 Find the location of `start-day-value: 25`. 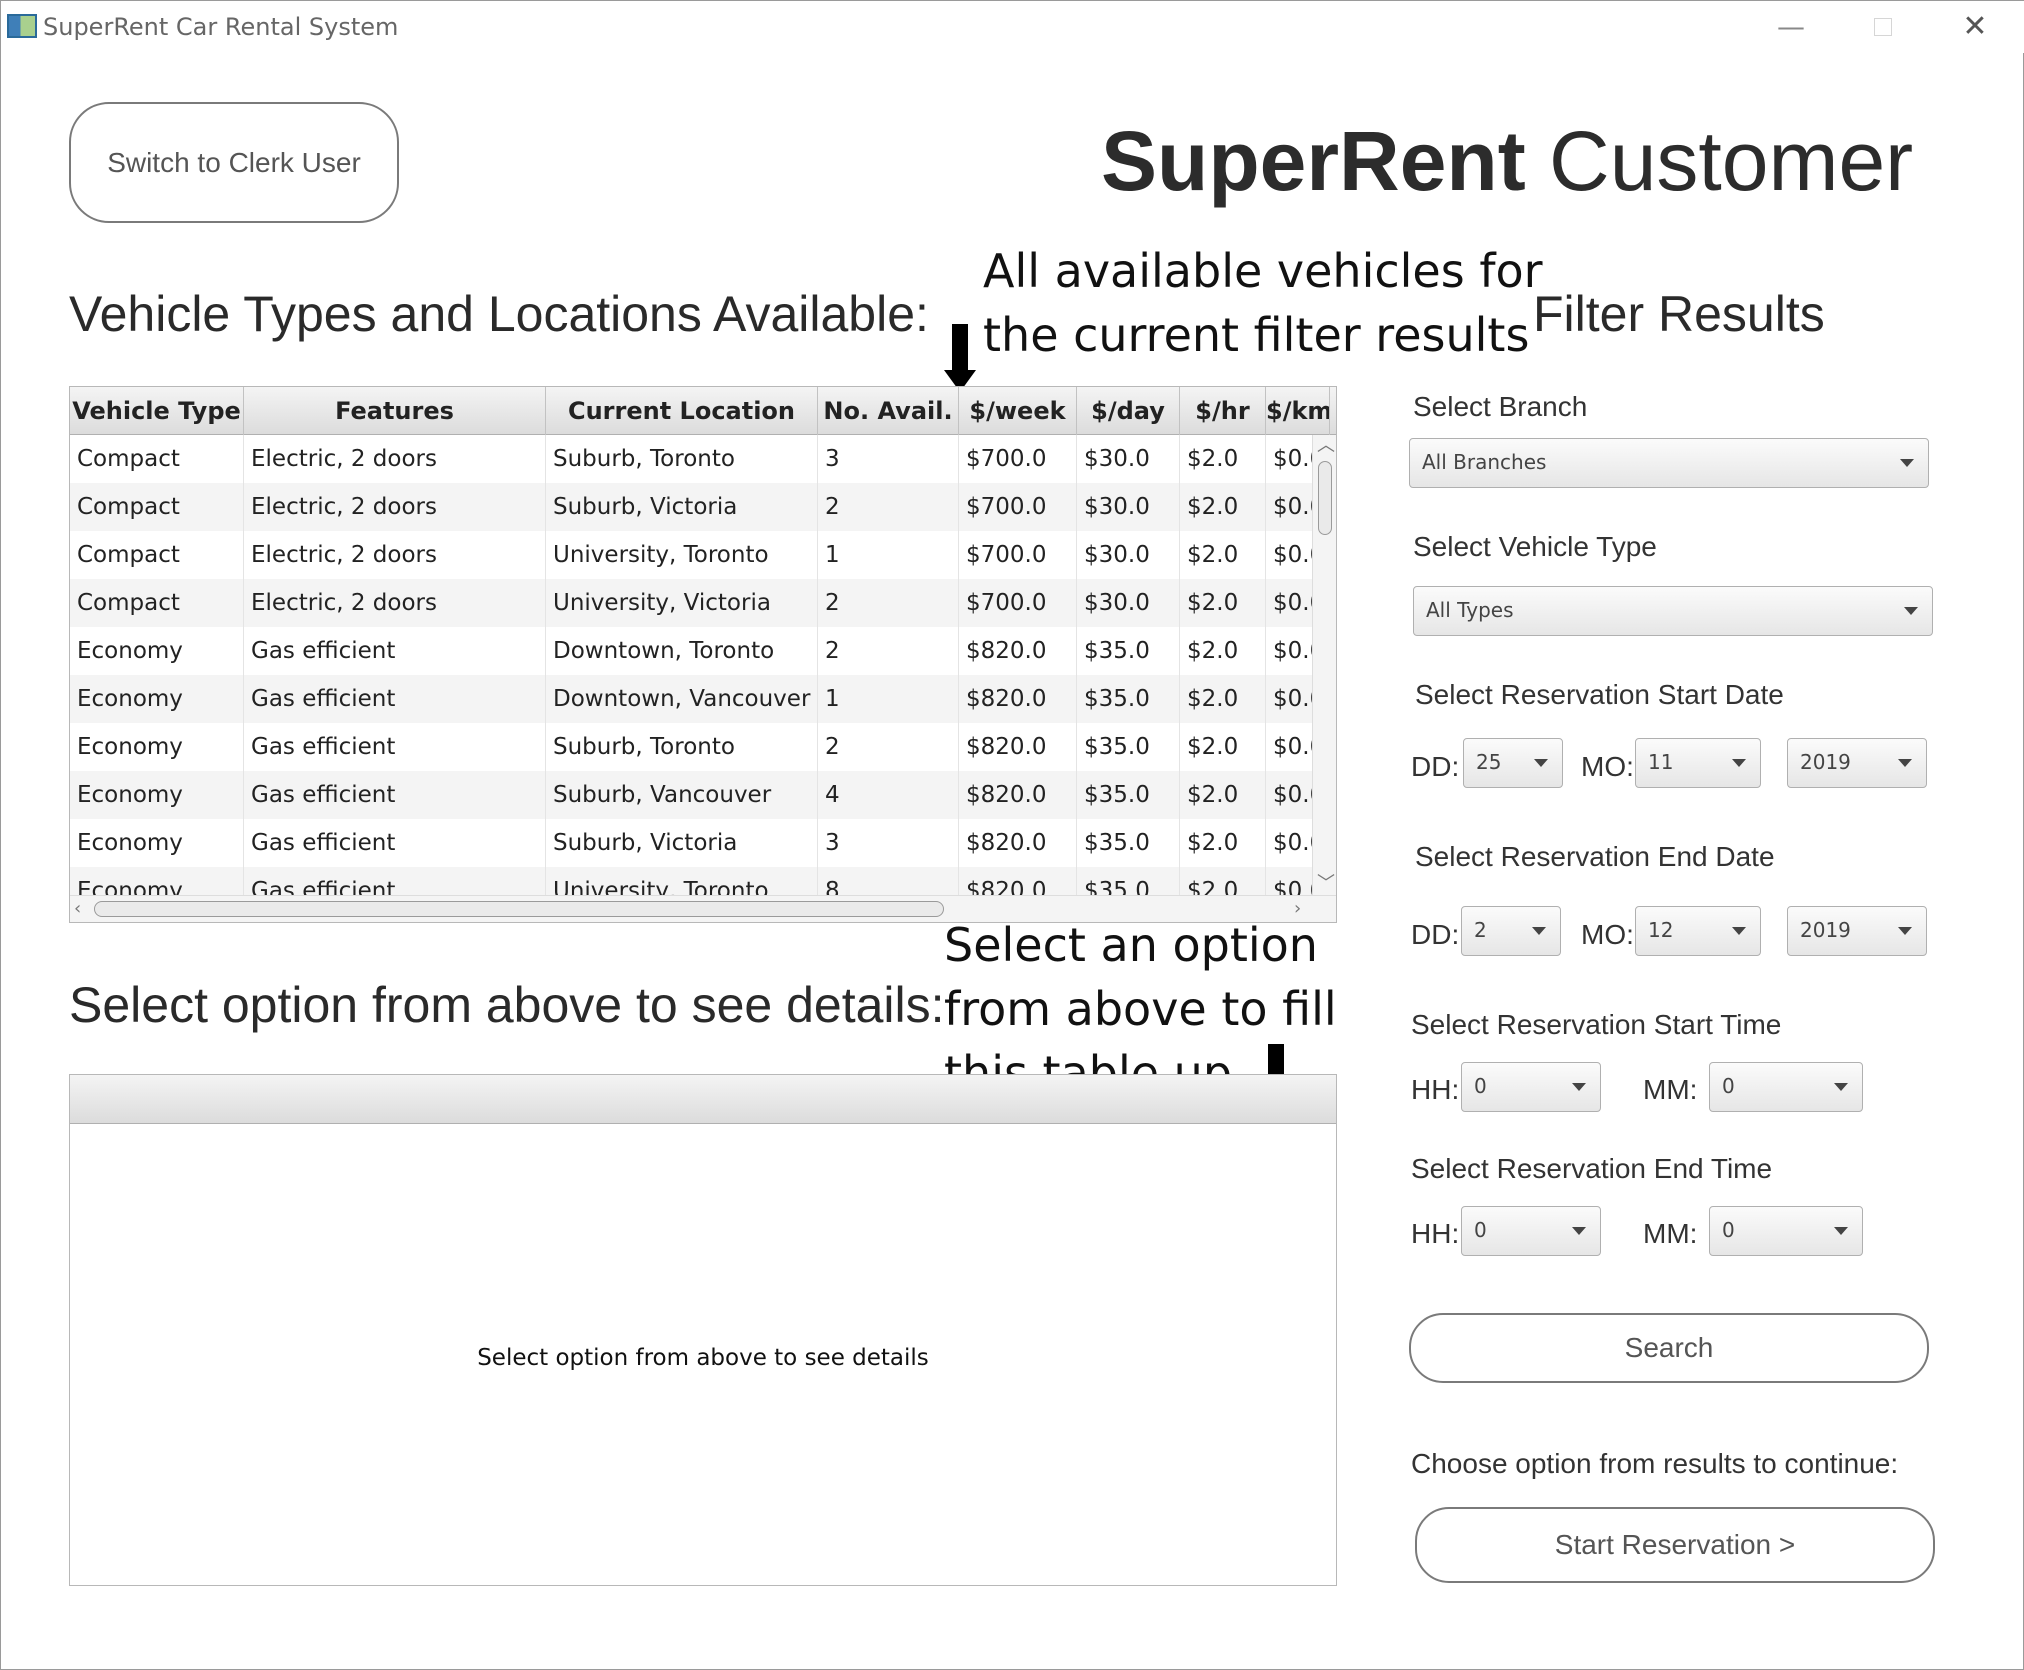

start-day-value: 25 is located at coordinates (1489, 762).